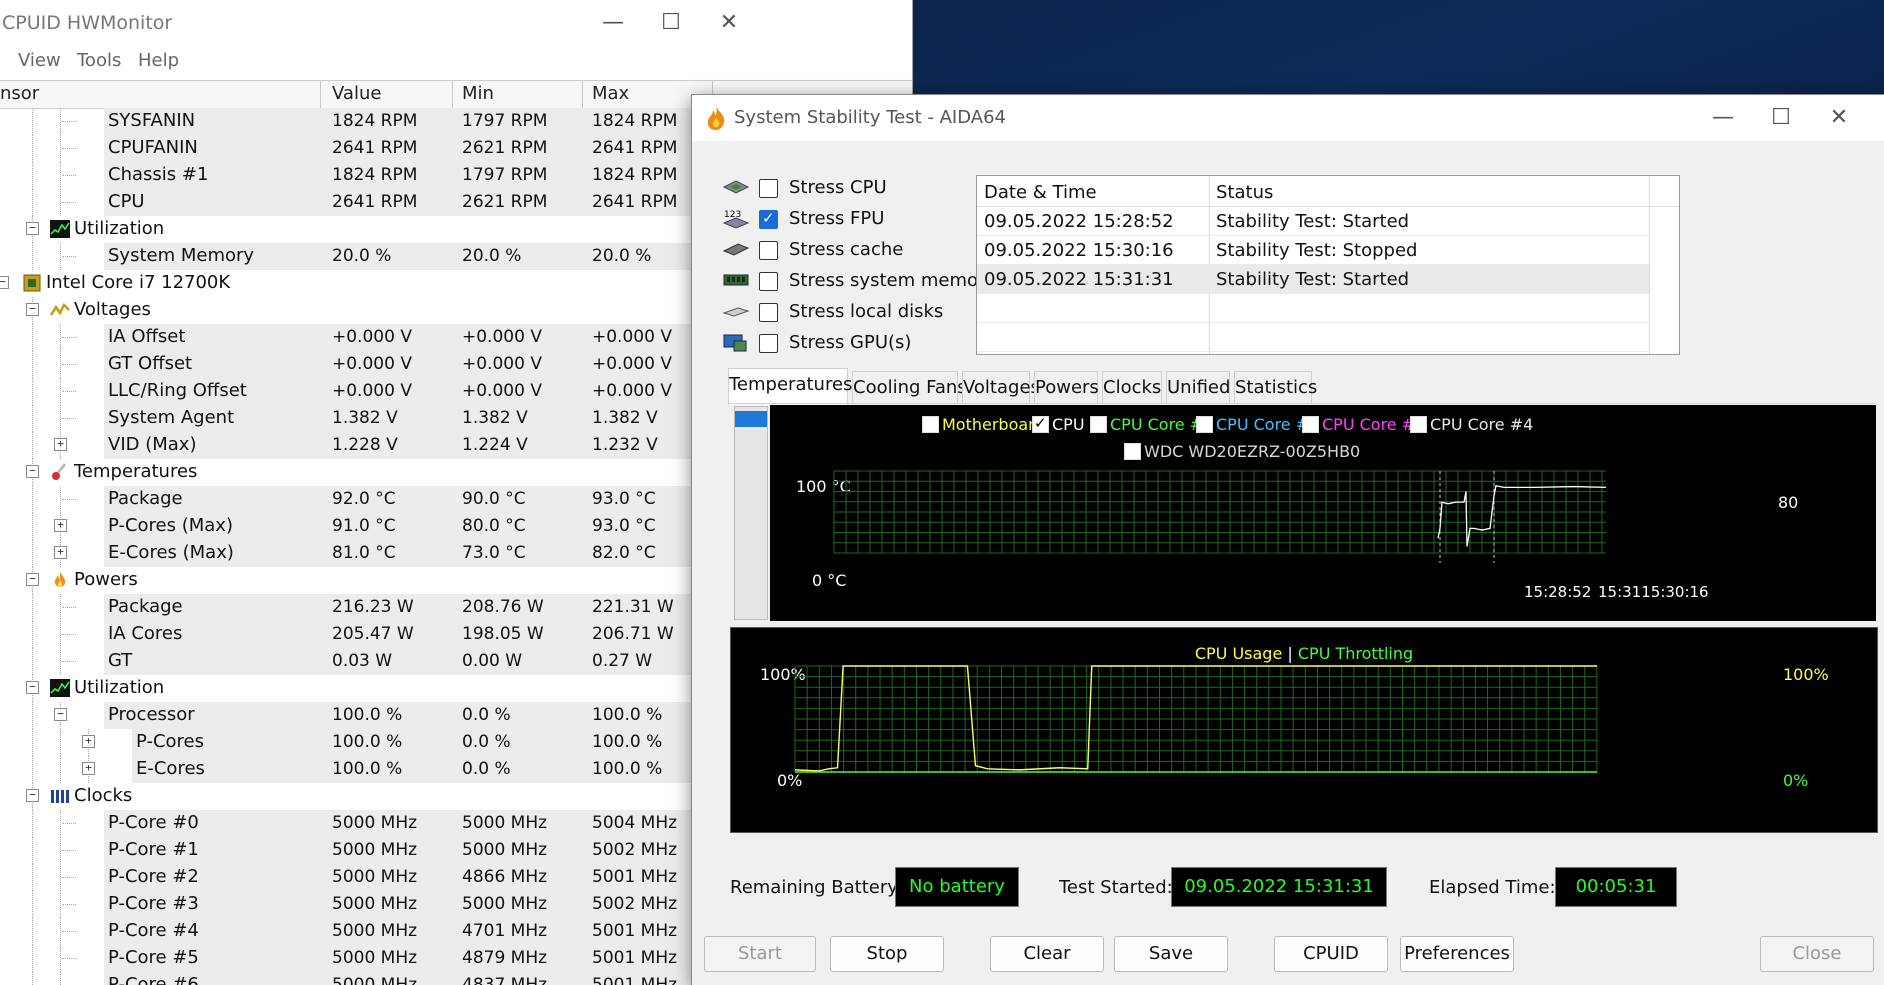 The width and height of the screenshot is (1884, 985). Describe the element at coordinates (153, 903) in the screenshot. I see `sensor-label: P-Core #3` at that location.